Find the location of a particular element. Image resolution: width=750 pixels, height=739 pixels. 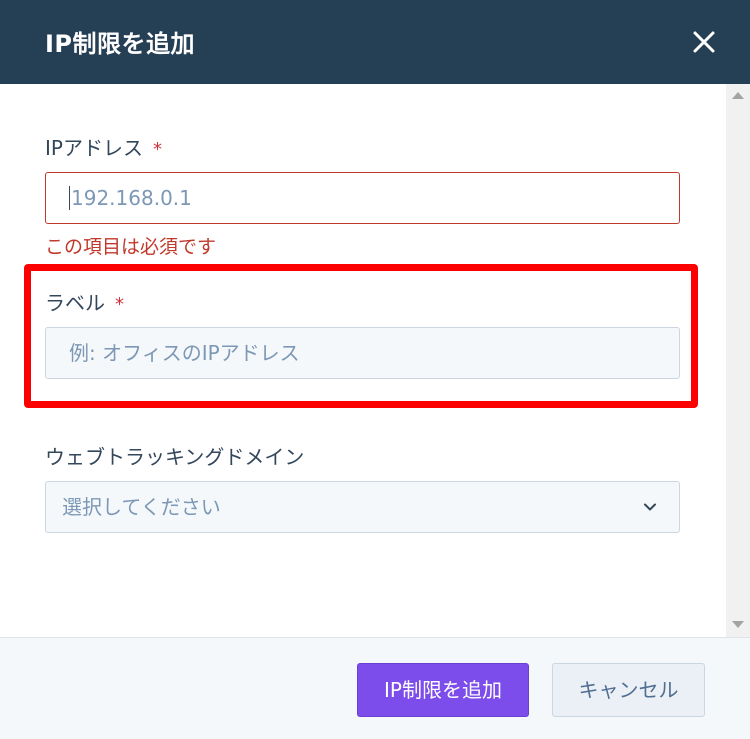

scrollbar is located at coordinates (738, 360).